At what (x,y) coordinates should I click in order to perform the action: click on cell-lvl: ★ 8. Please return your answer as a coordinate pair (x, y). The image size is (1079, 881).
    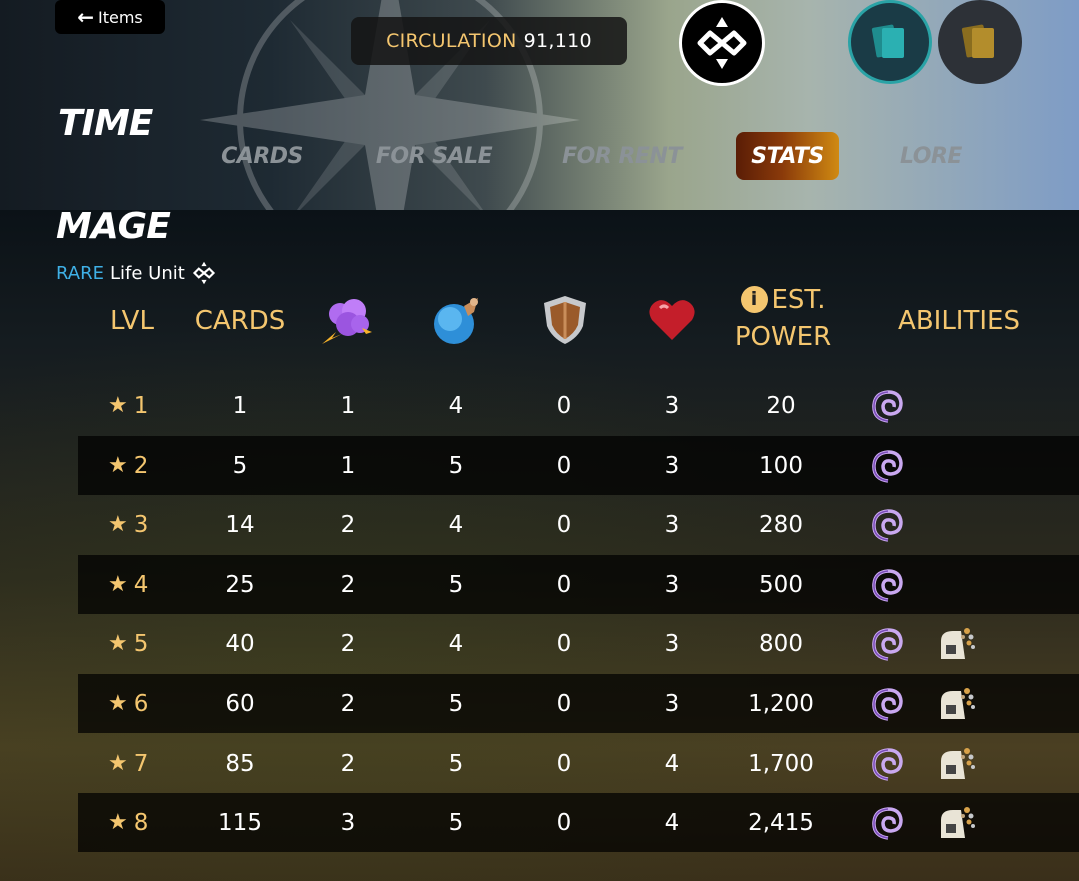
    Looking at the image, I should click on (143, 822).